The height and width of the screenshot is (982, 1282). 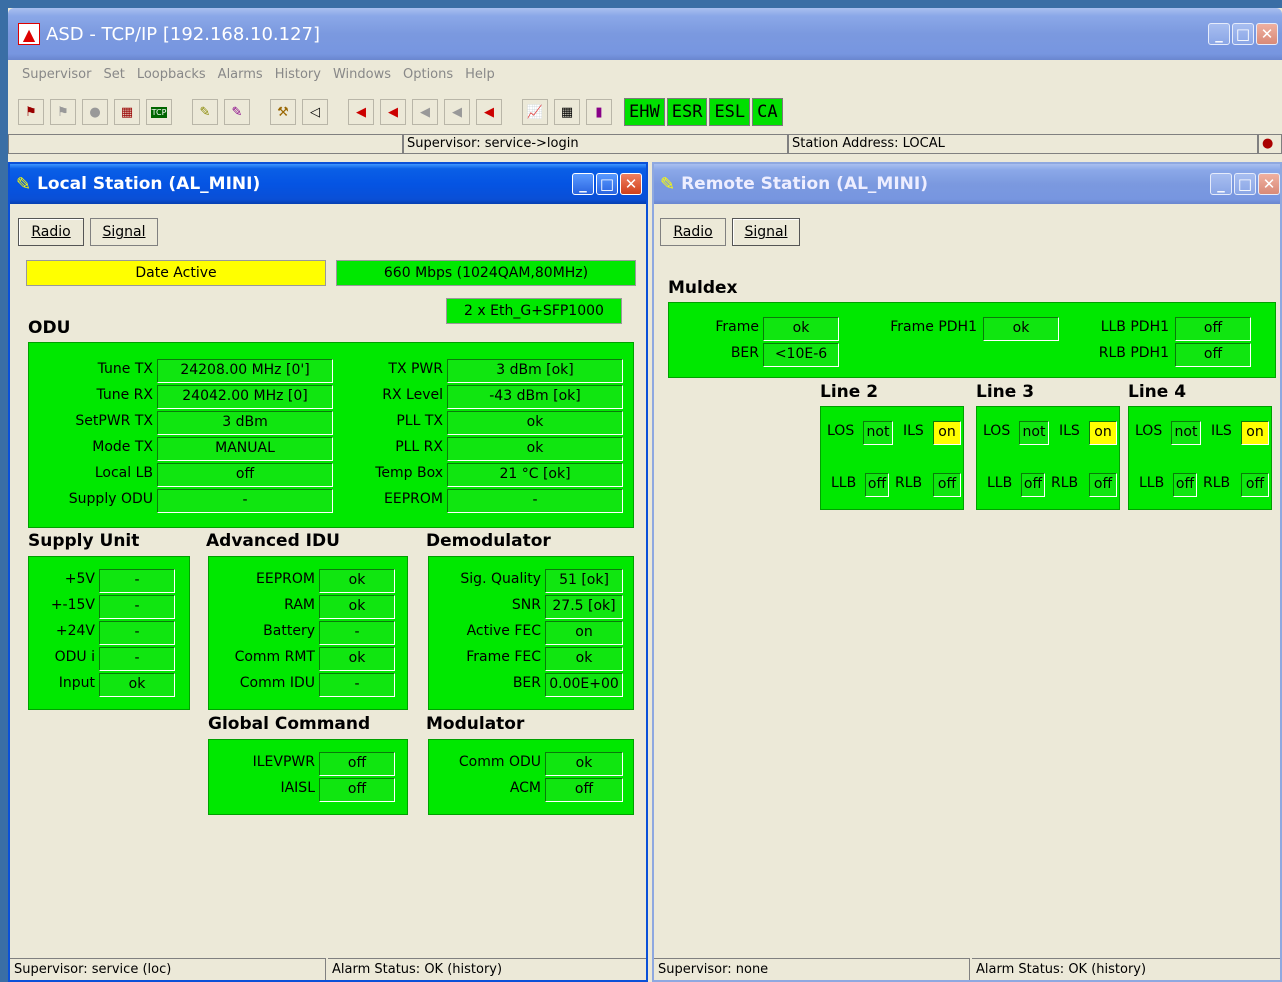 What do you see at coordinates (79, 579) in the screenshot?
I see `supply-label: +5V` at bounding box center [79, 579].